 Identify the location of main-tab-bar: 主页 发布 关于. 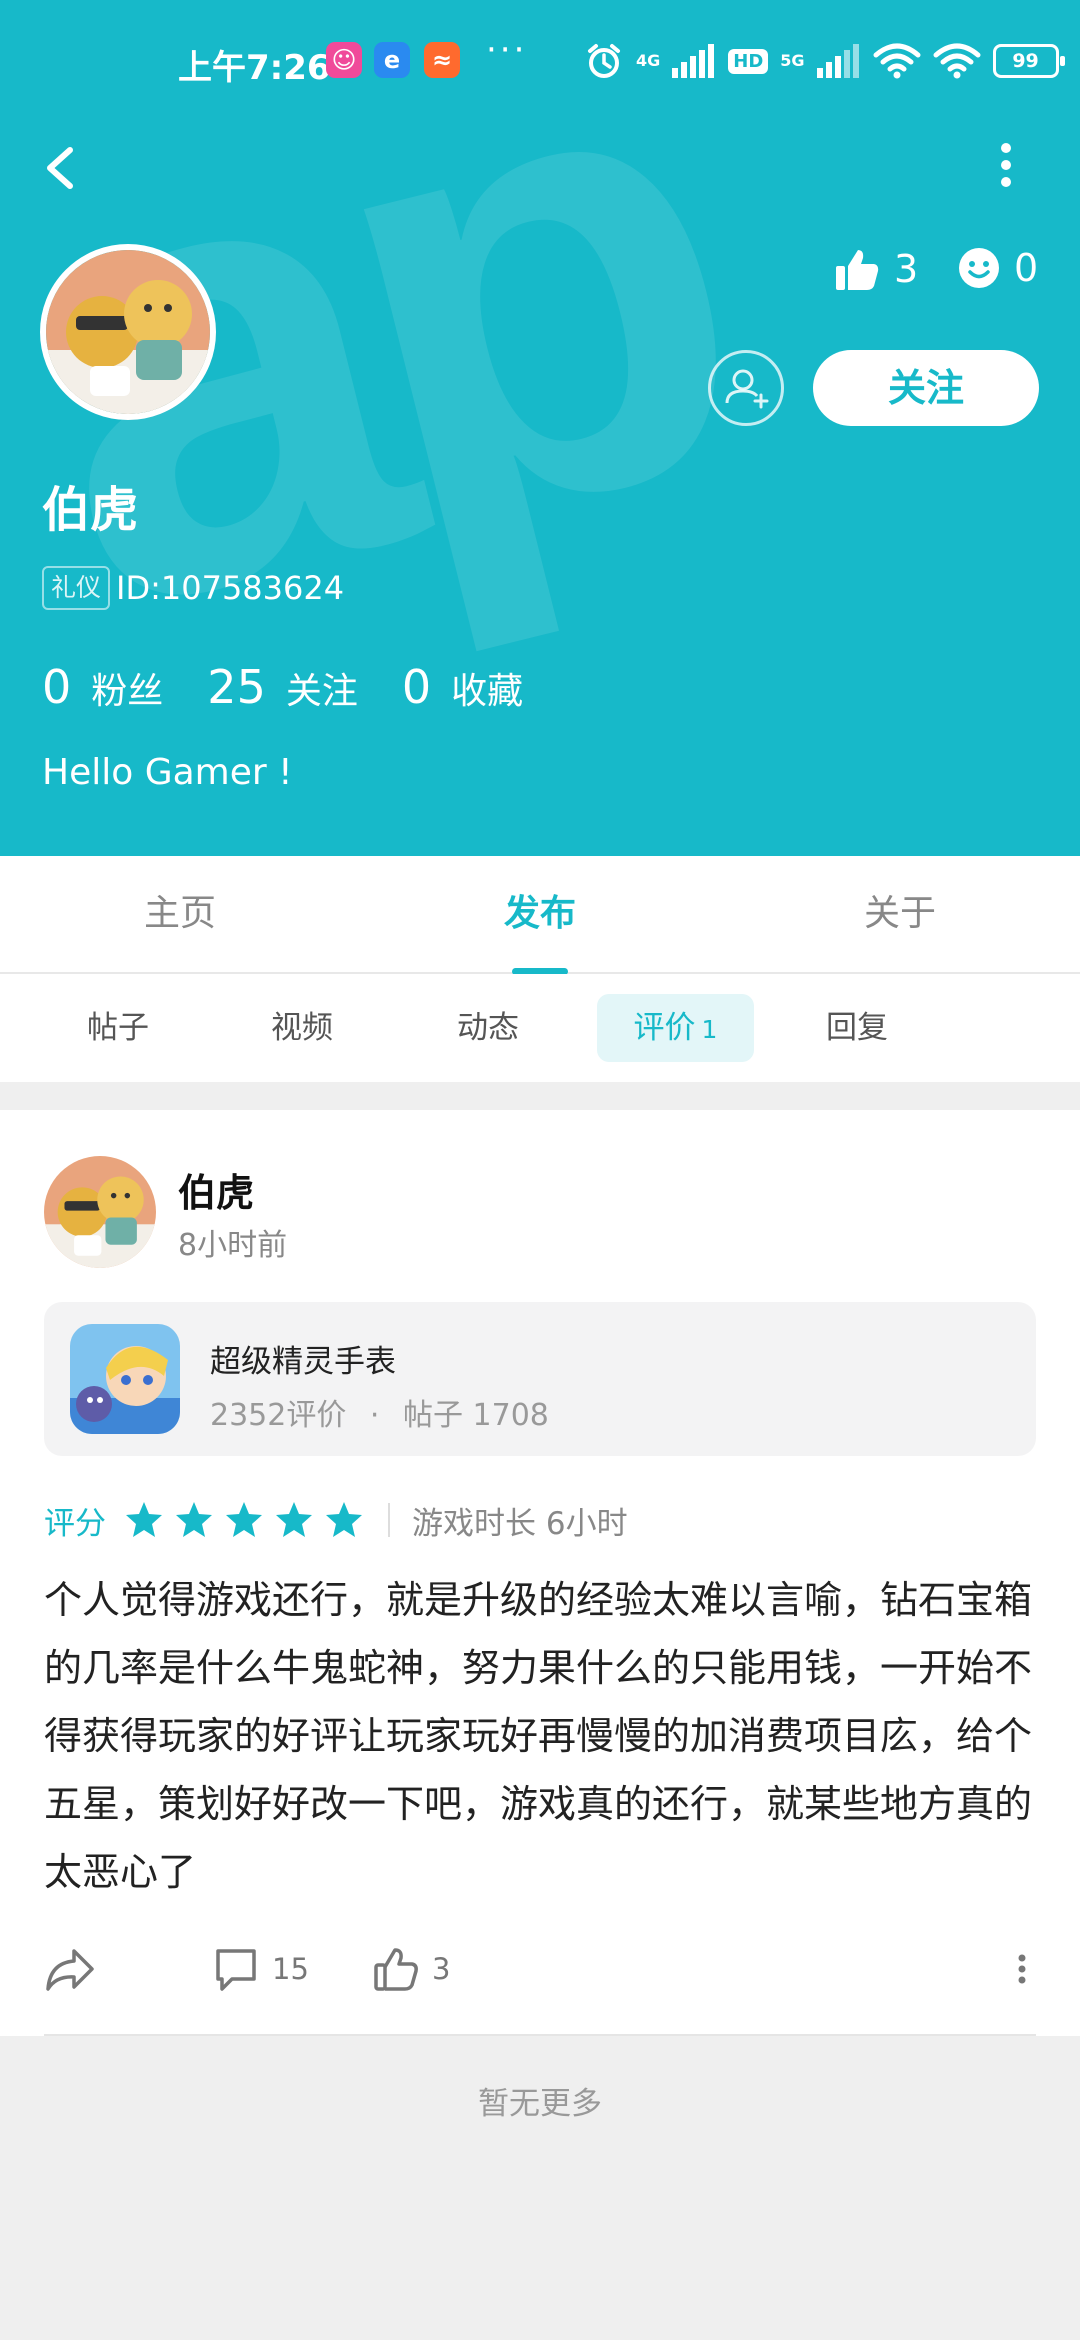
(540, 915).